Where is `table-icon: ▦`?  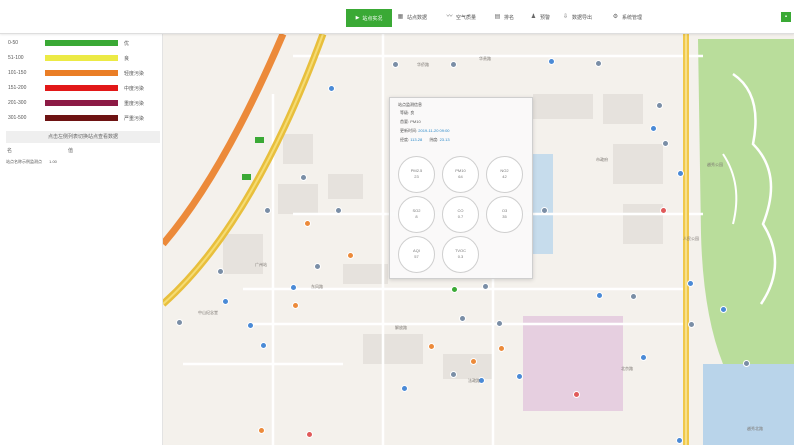
table-icon: ▦ is located at coordinates (400, 16).